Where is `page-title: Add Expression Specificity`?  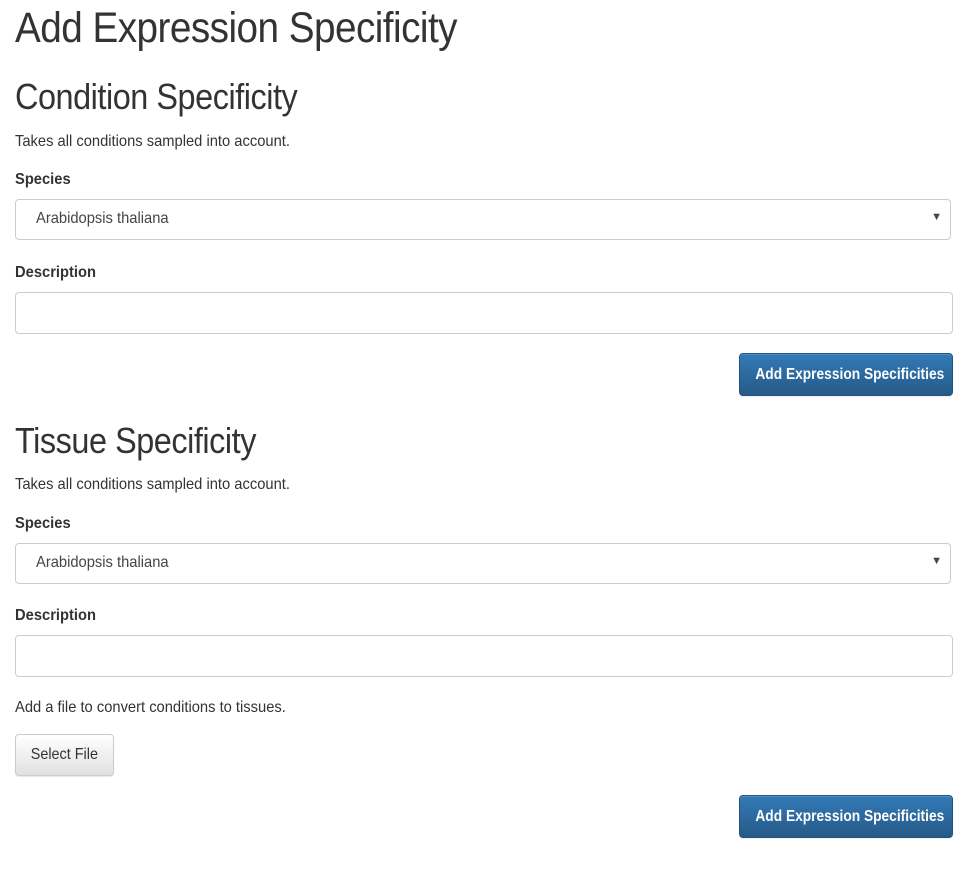
page-title: Add Expression Specificity is located at coordinates (236, 28).